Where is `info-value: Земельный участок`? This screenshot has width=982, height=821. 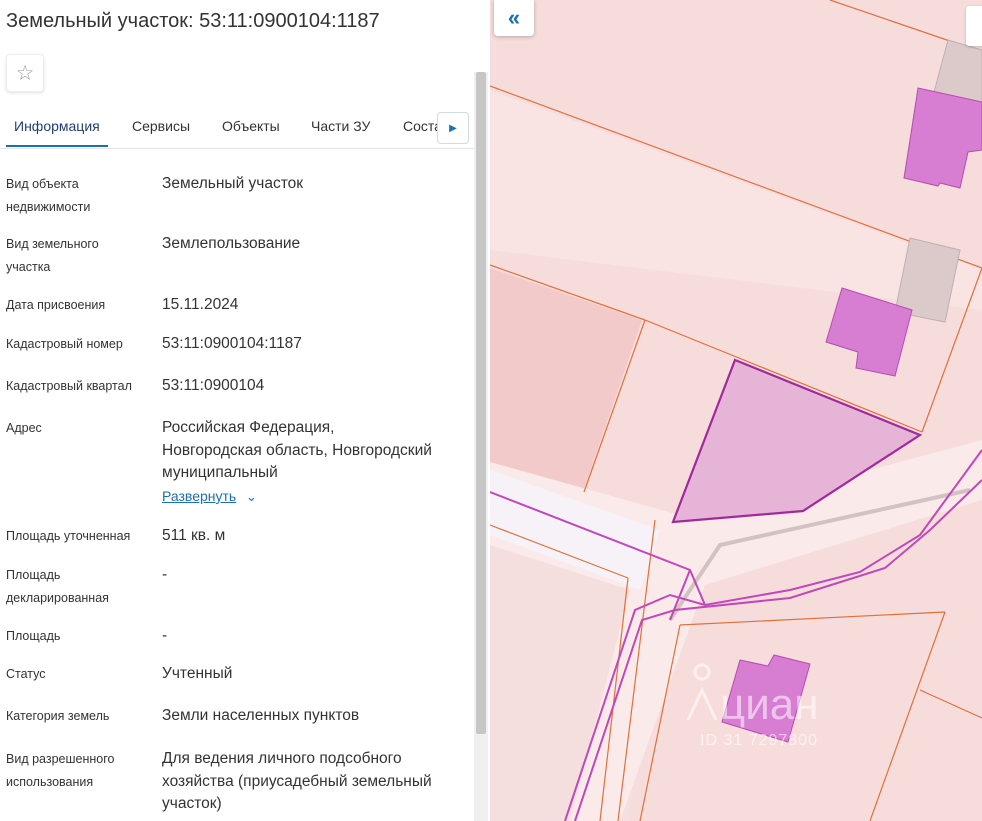 info-value: Земельный участок is located at coordinates (233, 183).